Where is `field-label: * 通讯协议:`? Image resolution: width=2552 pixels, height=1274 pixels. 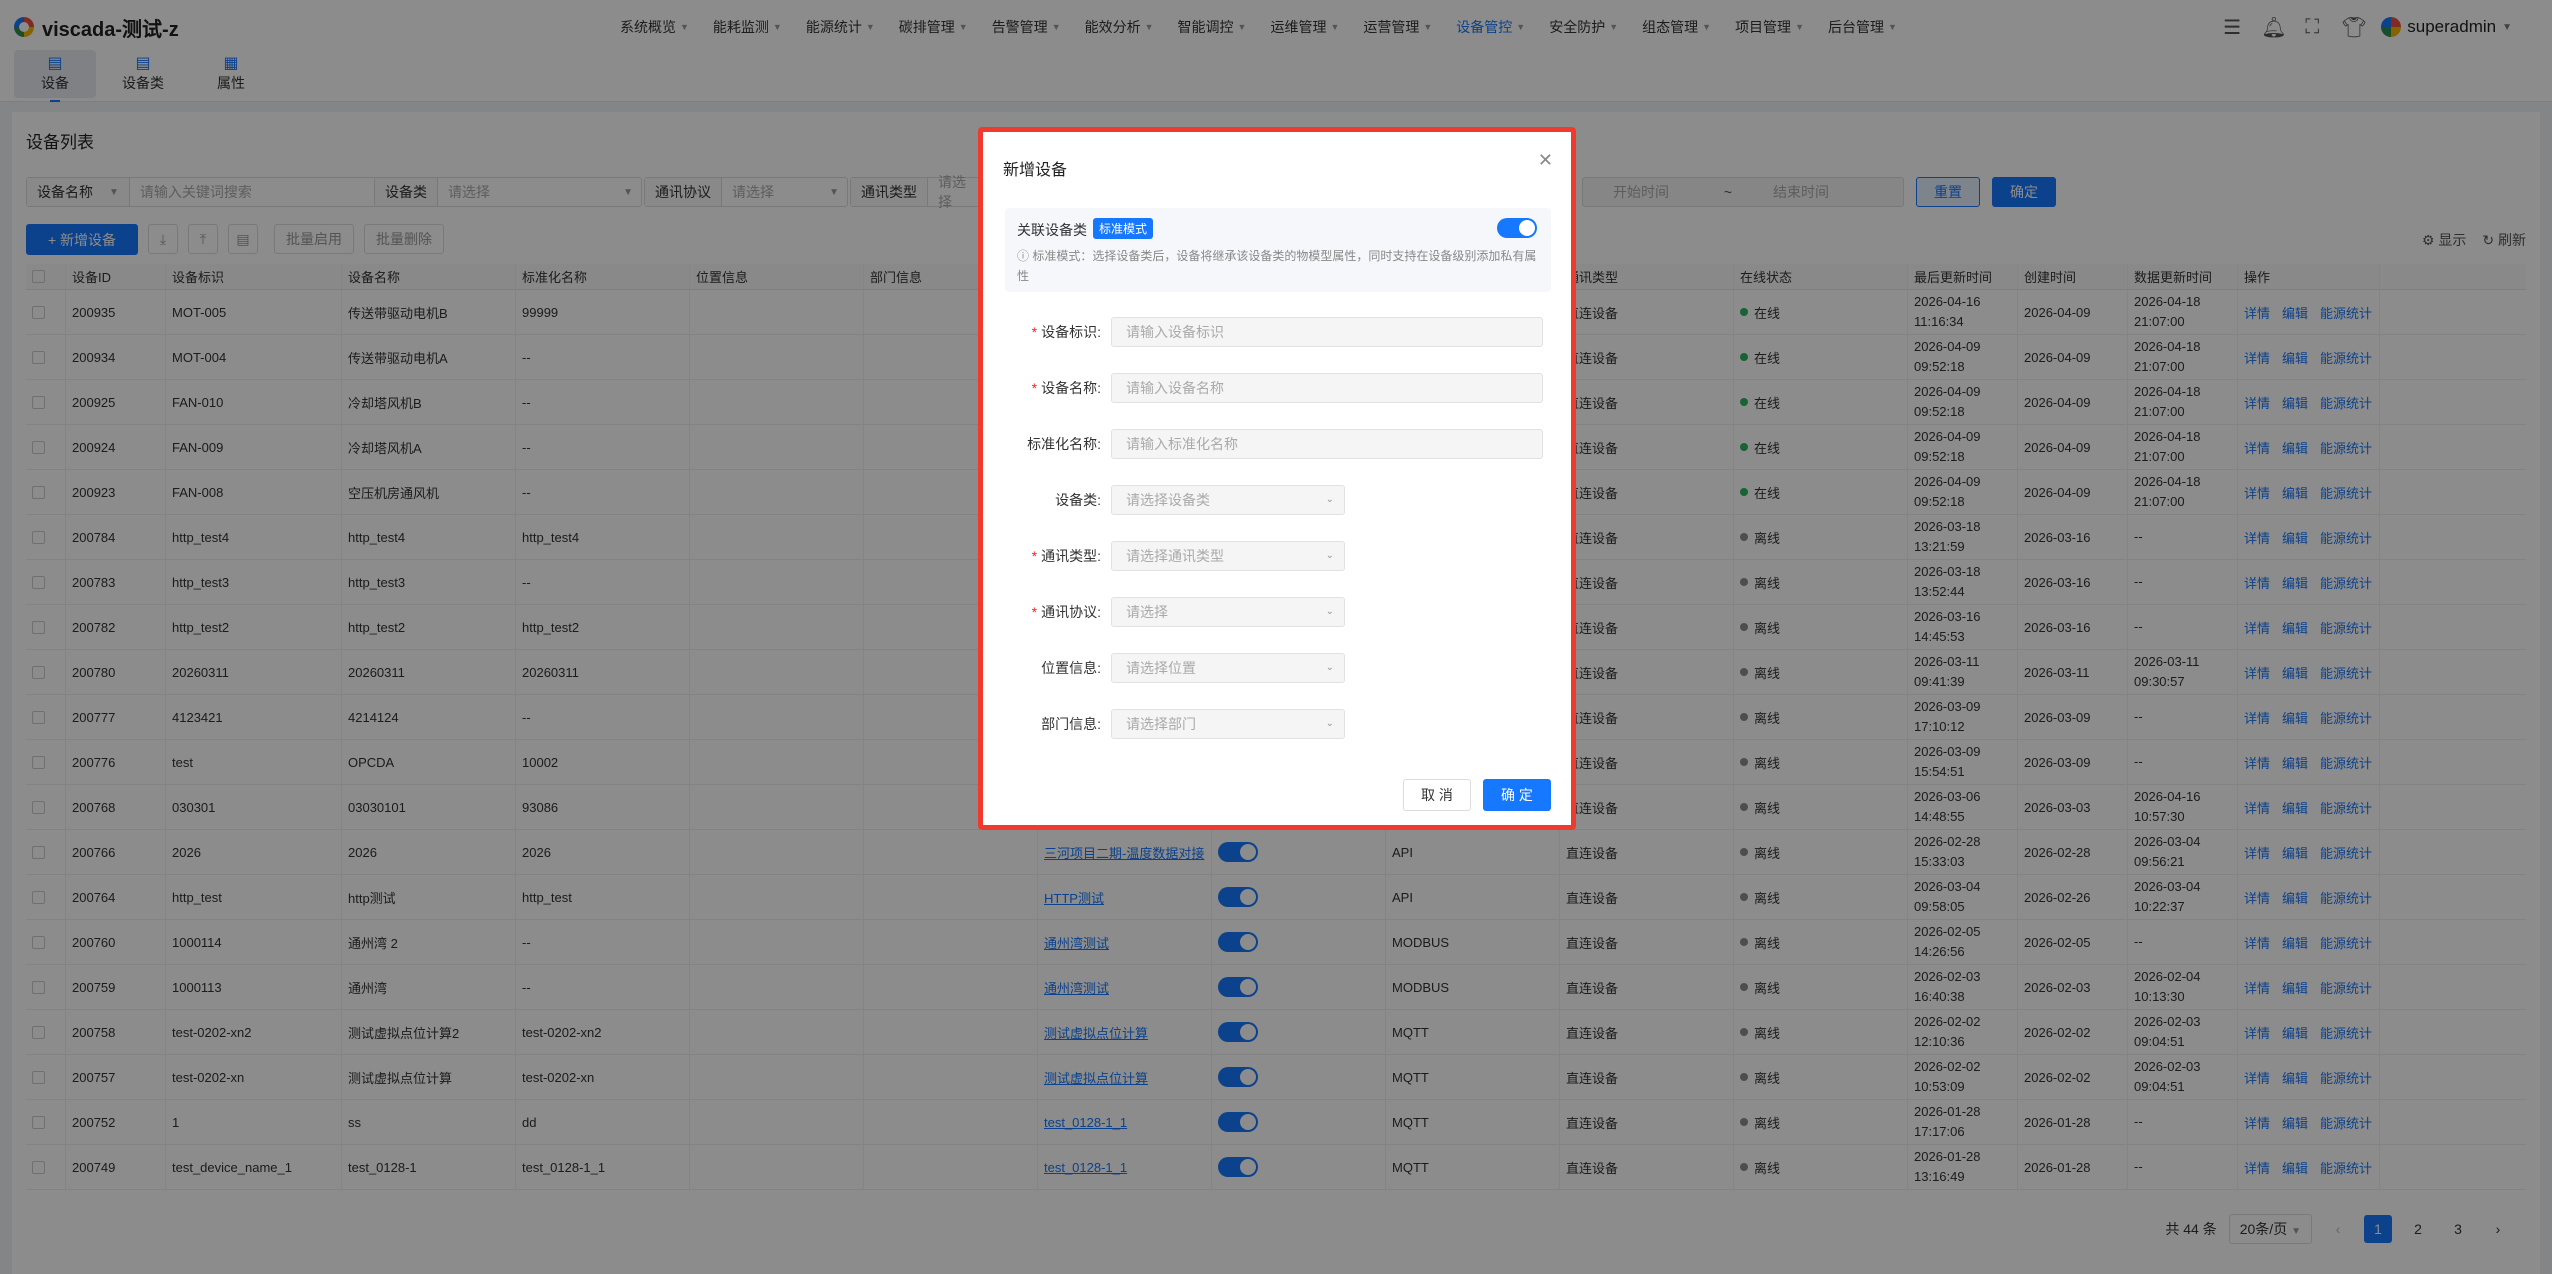 field-label: * 通讯协议: is located at coordinates (1047, 612).